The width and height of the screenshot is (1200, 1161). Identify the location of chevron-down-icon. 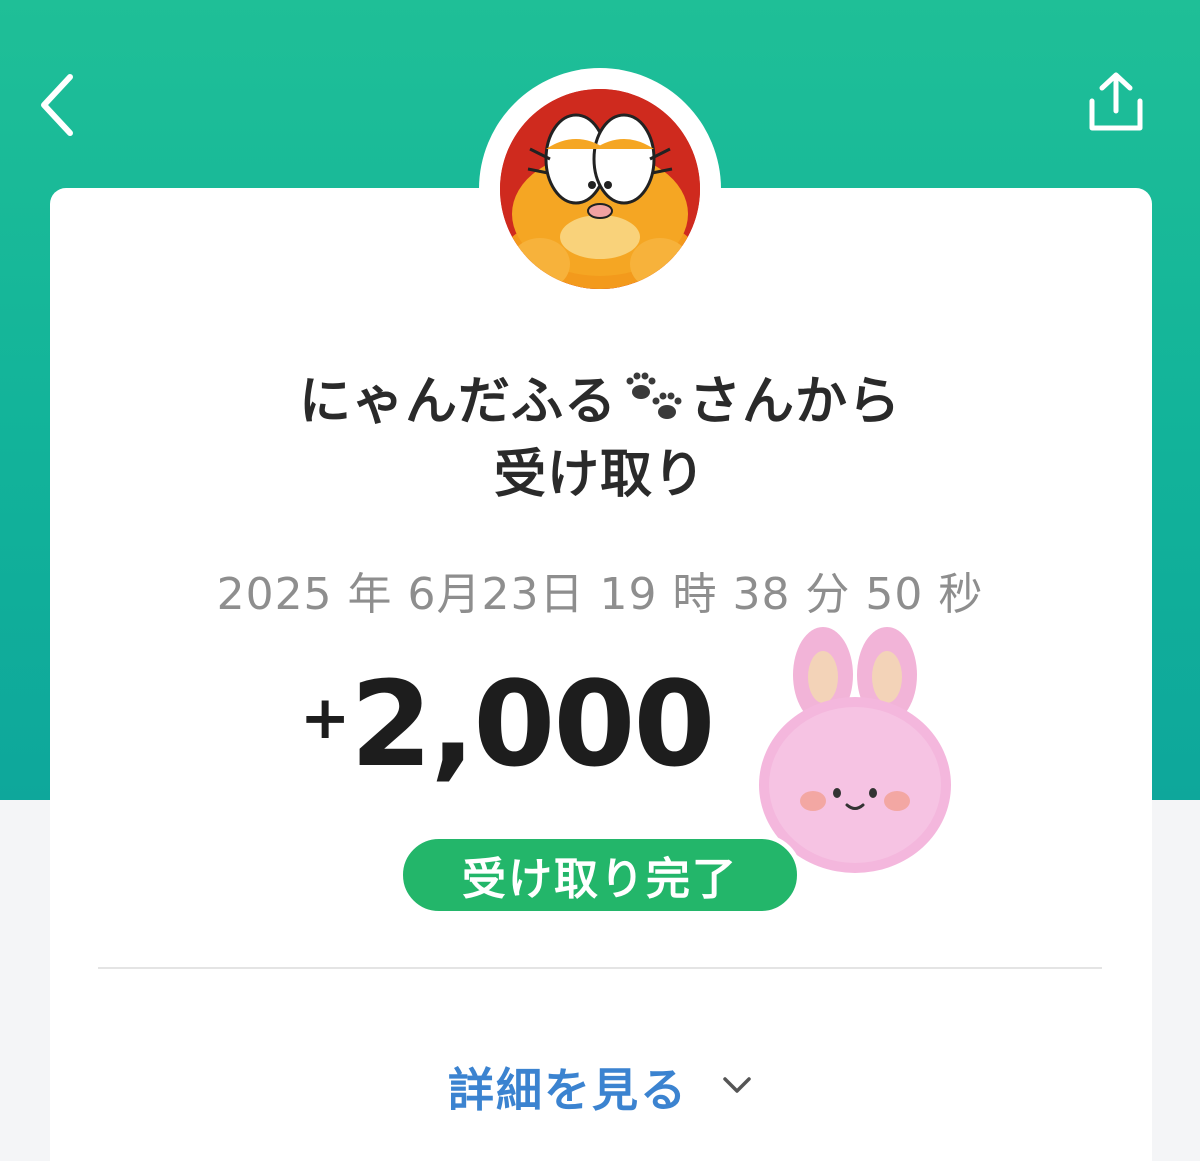
(737, 1087).